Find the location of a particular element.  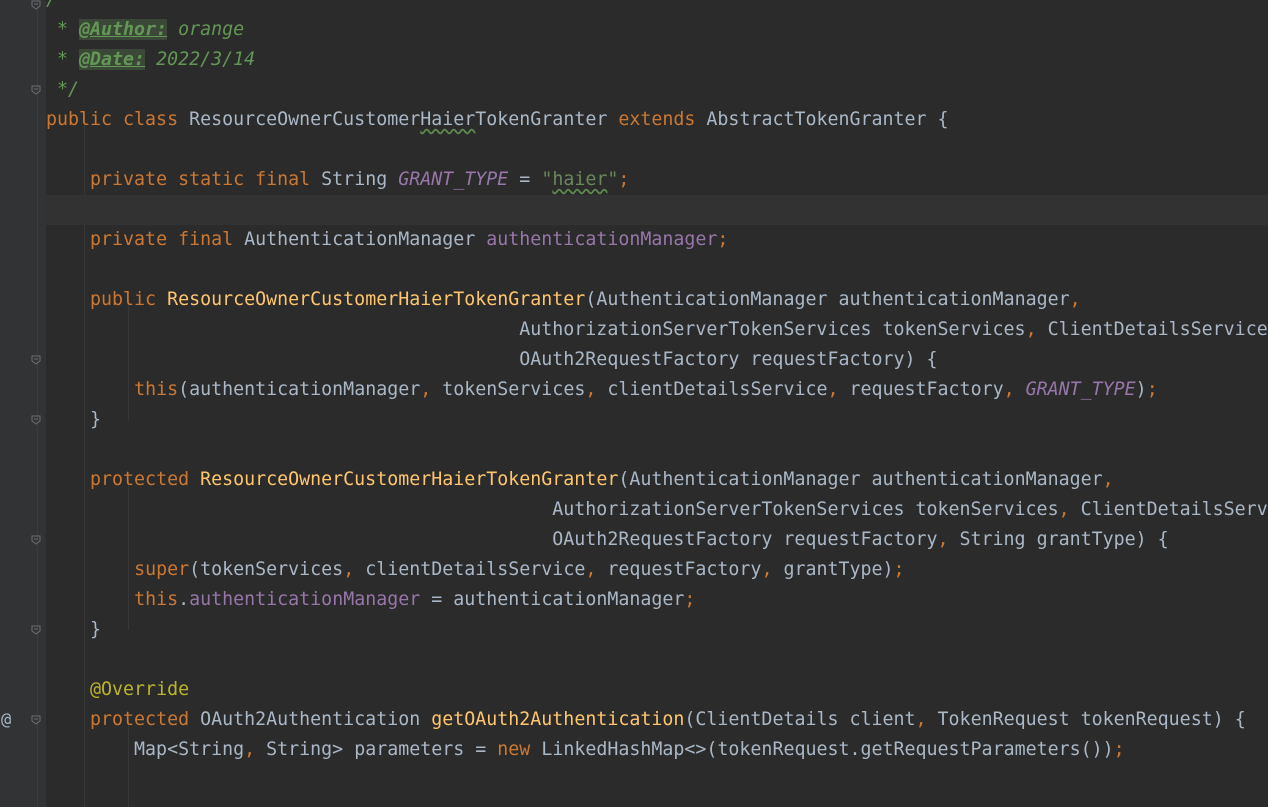

code-token: * is located at coordinates (63, 59).